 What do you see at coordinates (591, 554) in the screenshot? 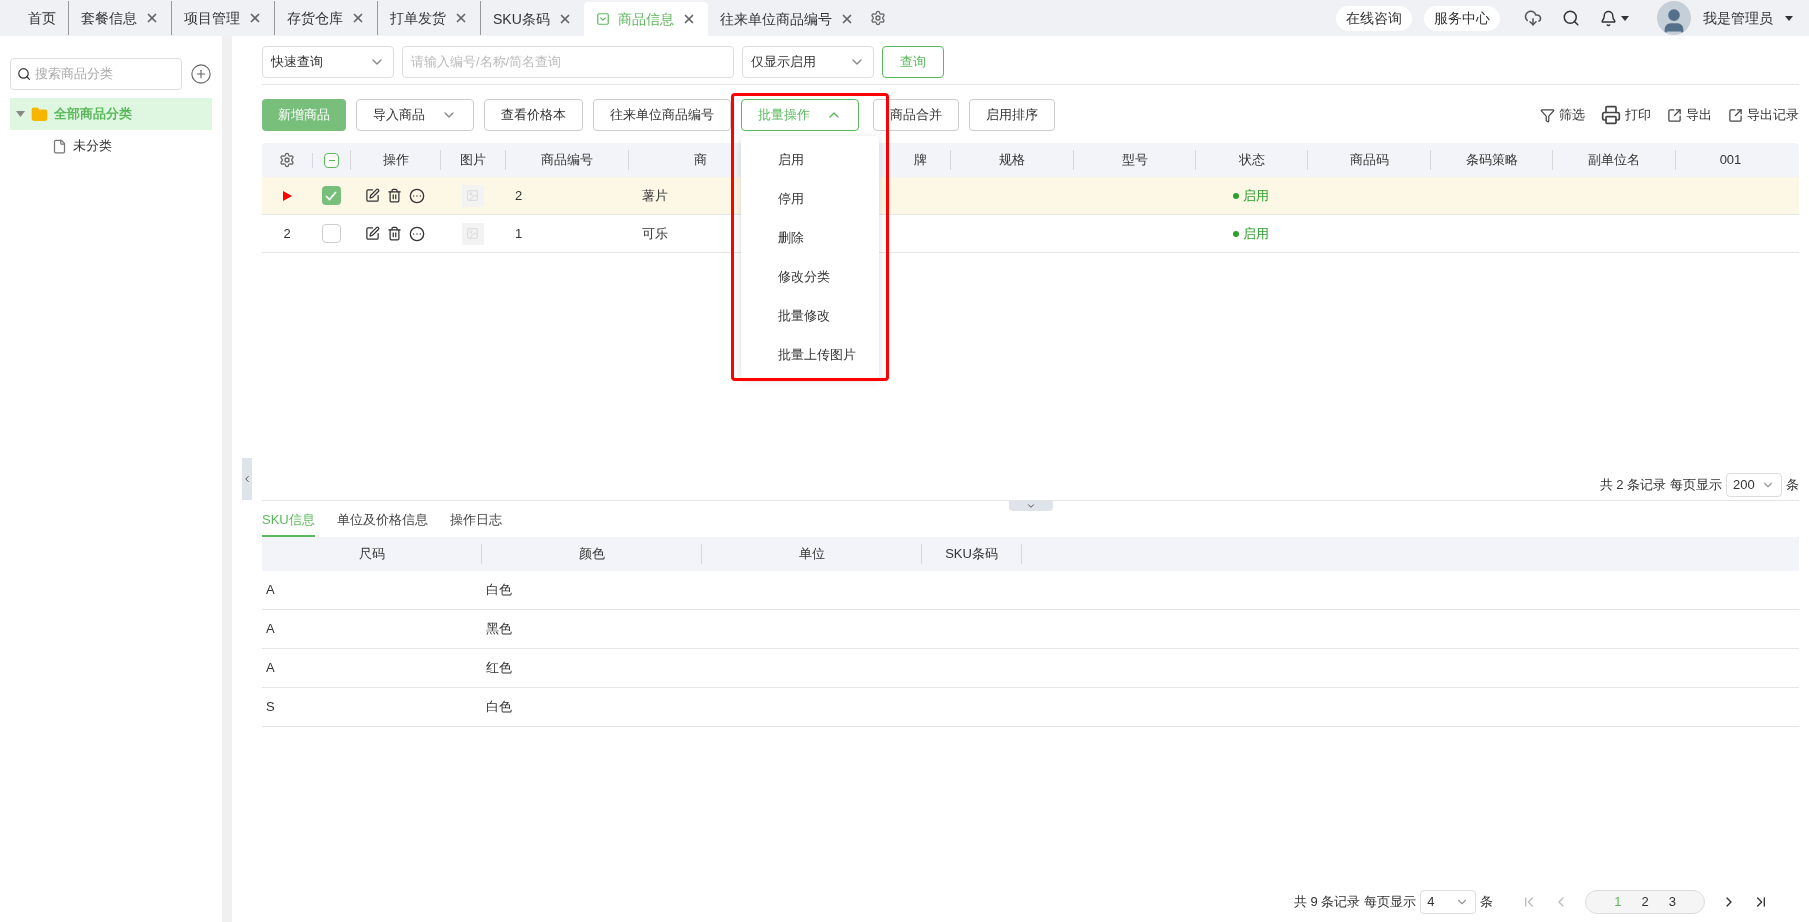
I see `column-header: 颜色` at bounding box center [591, 554].